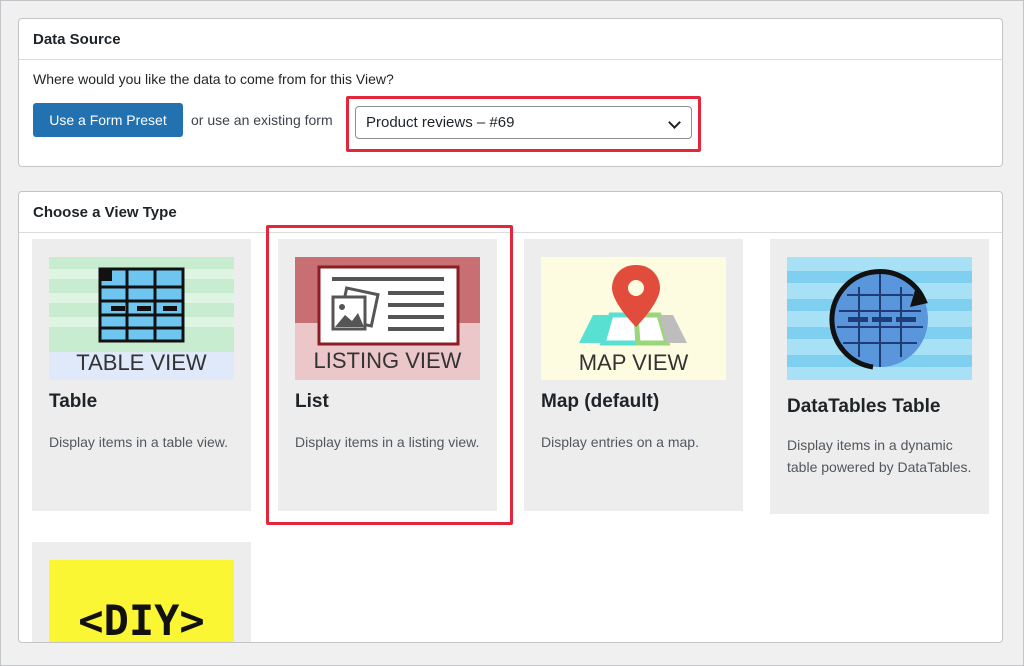  Describe the element at coordinates (389, 375) in the screenshot. I see `list-highlight-box` at that location.